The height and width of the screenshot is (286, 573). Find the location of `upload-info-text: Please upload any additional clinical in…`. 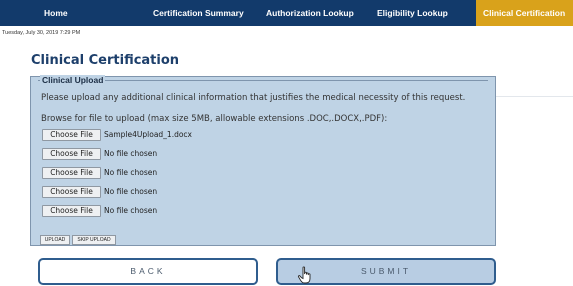

upload-info-text: Please upload any additional clinical in… is located at coordinates (253, 98).